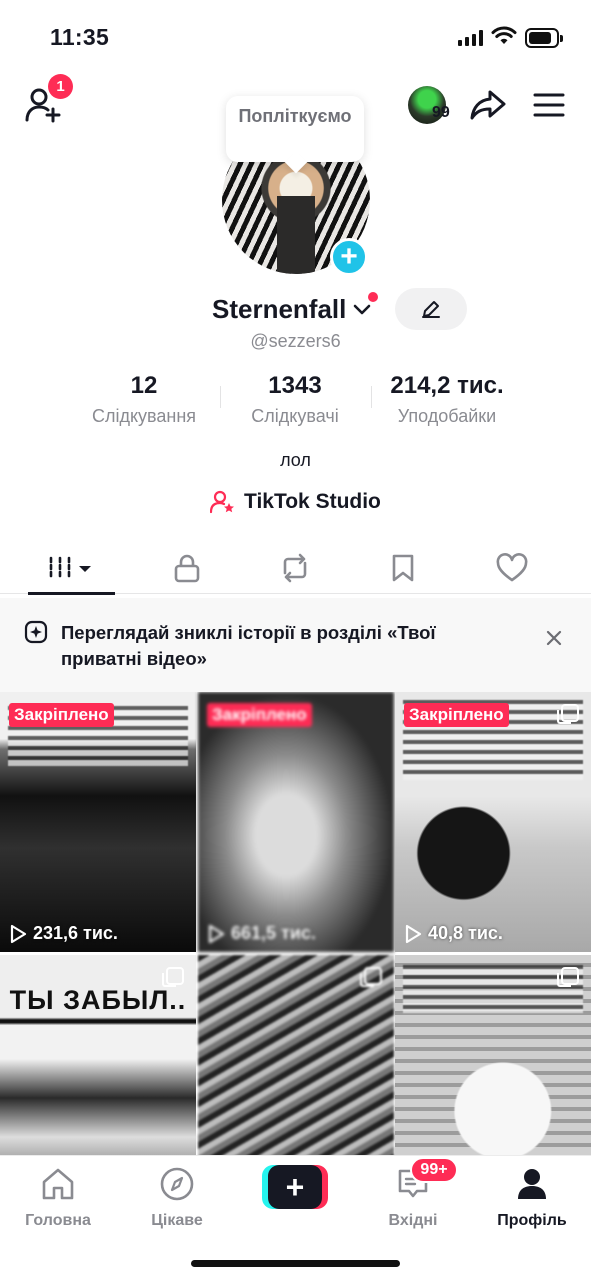 This screenshot has width=591, height=1280. What do you see at coordinates (58, 1184) in the screenshot?
I see `home-icon` at bounding box center [58, 1184].